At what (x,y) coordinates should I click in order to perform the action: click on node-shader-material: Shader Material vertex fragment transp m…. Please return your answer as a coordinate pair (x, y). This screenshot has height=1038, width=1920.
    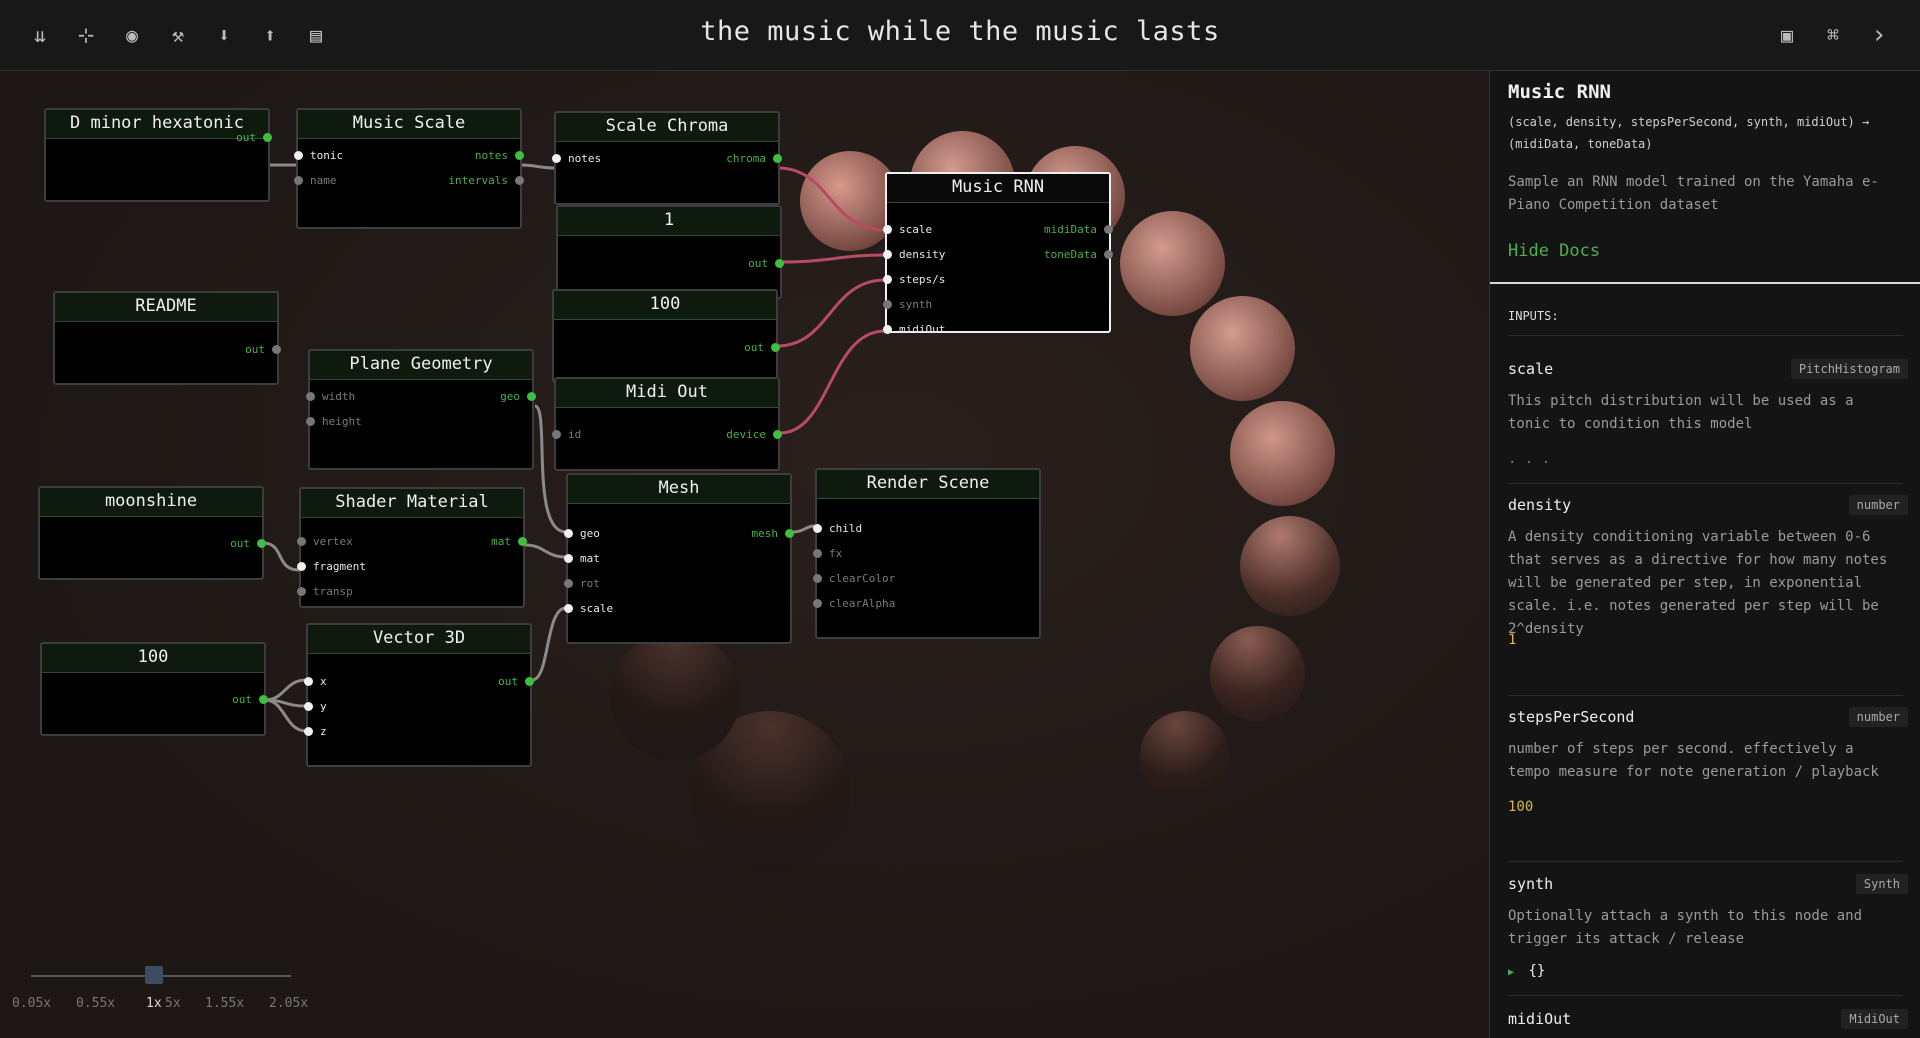
    Looking at the image, I should click on (412, 547).